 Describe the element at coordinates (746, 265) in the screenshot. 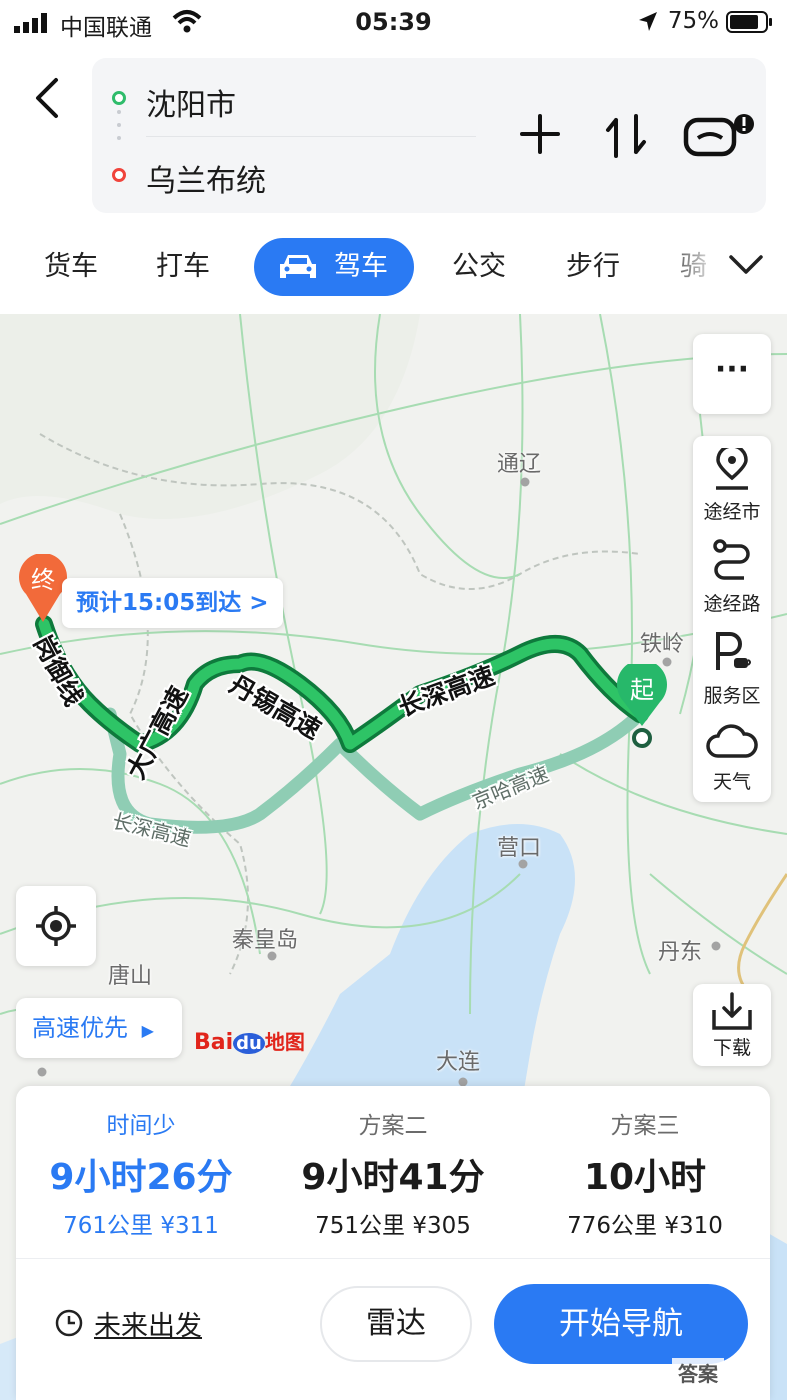

I see `chevron-down-icon` at that location.